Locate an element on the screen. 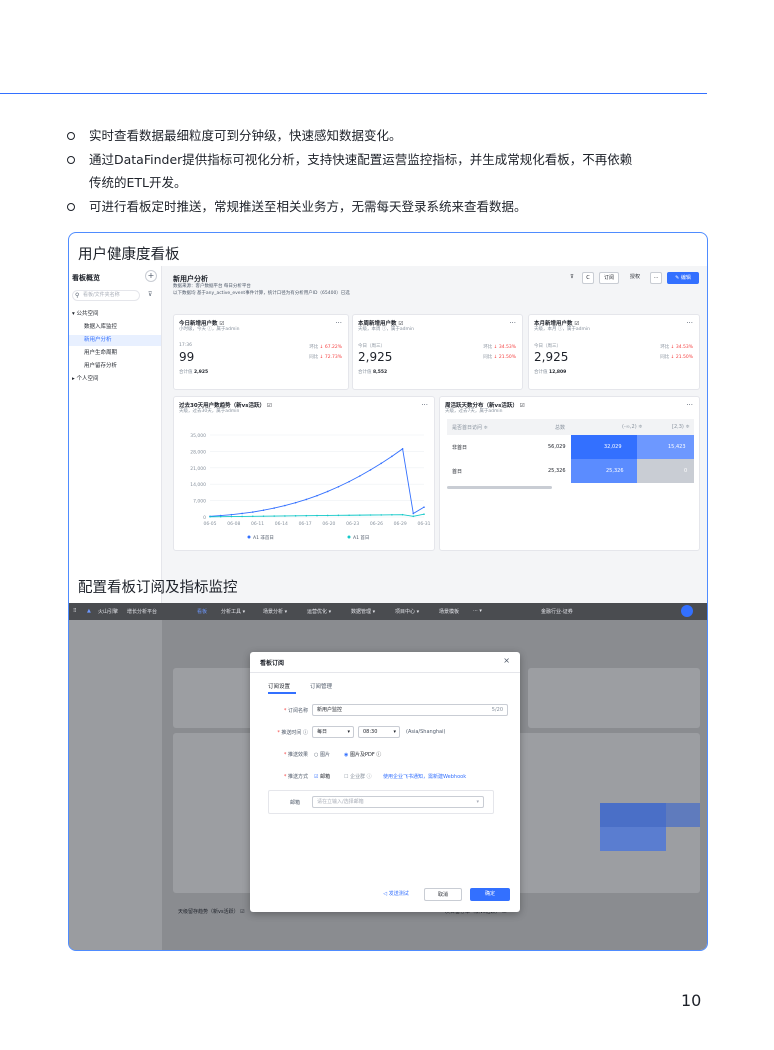  checkbox-group: ☐ 企业群 ⓘ is located at coordinates (358, 776).